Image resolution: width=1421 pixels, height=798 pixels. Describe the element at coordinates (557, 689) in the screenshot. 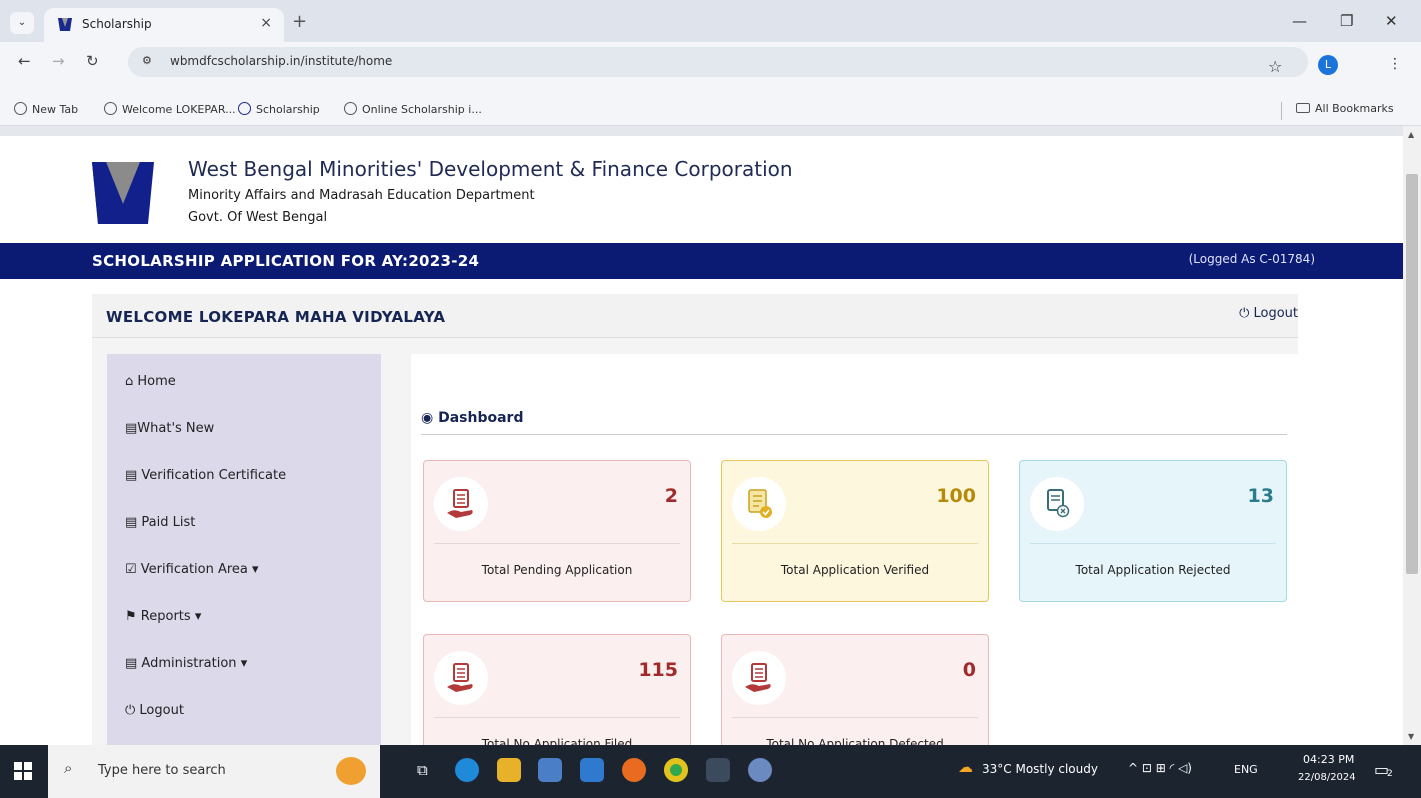

I see `card-no-application-filed: 115 Total No Application Filed` at that location.